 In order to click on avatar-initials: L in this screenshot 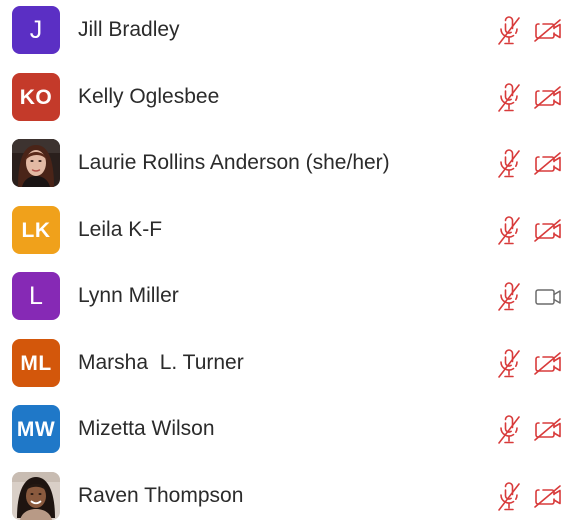, I will do `click(36, 295)`.